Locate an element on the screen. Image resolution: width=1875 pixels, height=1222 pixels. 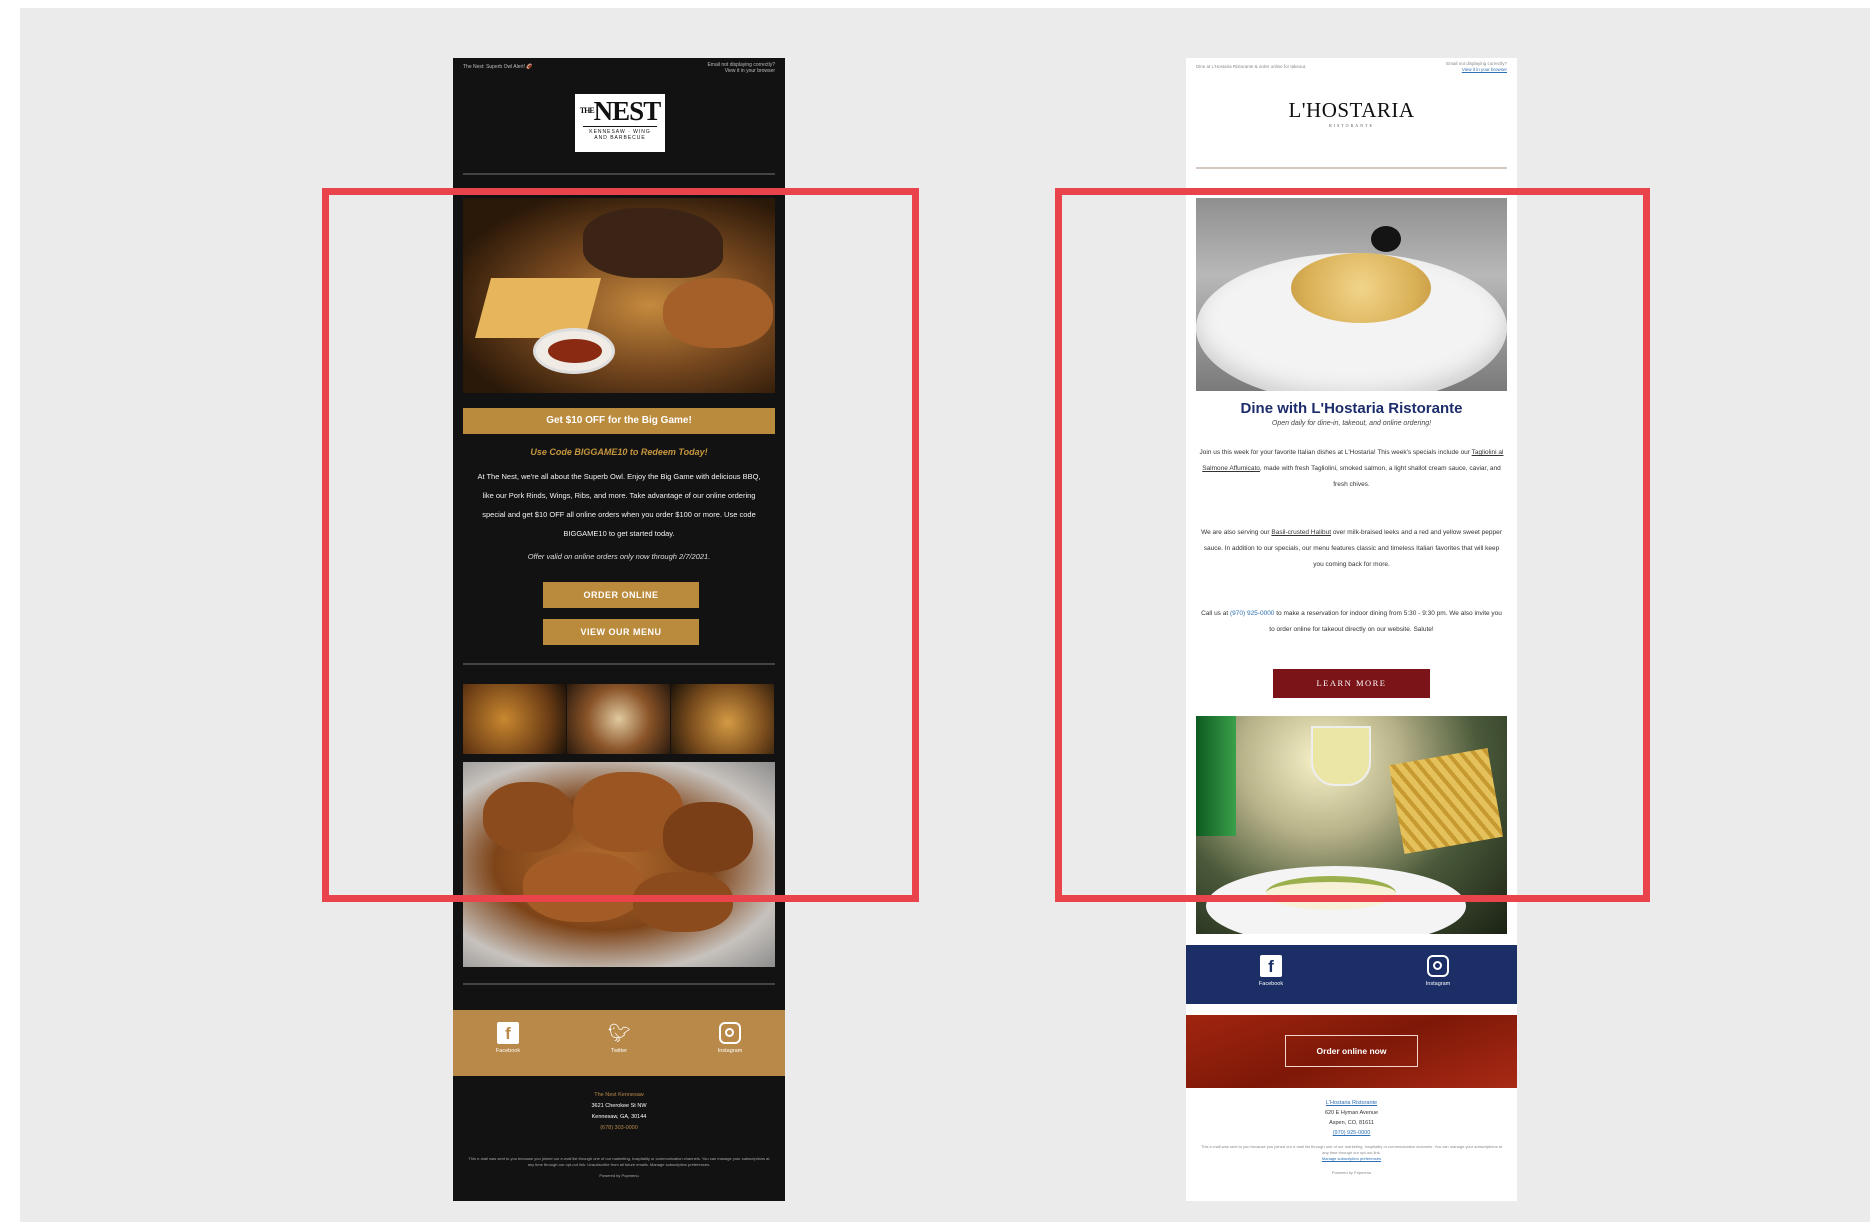
nest-facebook-link: f Facebook is located at coordinates (508, 1038).